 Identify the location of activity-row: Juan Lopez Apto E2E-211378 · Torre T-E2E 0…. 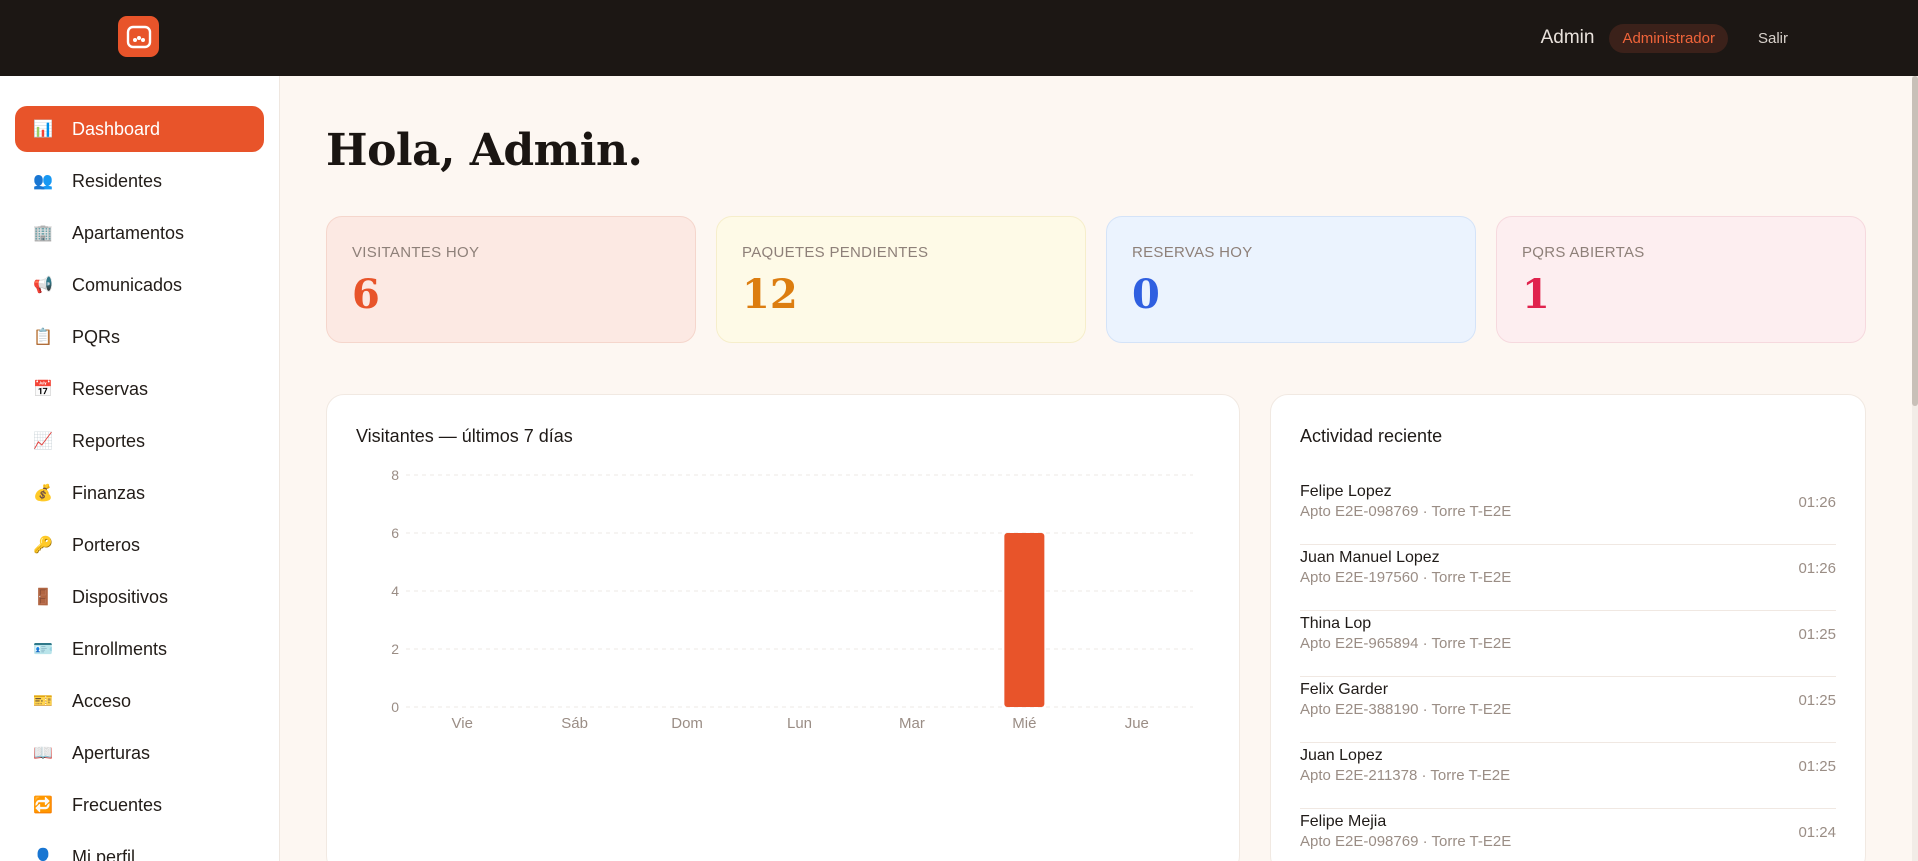
(1568, 776).